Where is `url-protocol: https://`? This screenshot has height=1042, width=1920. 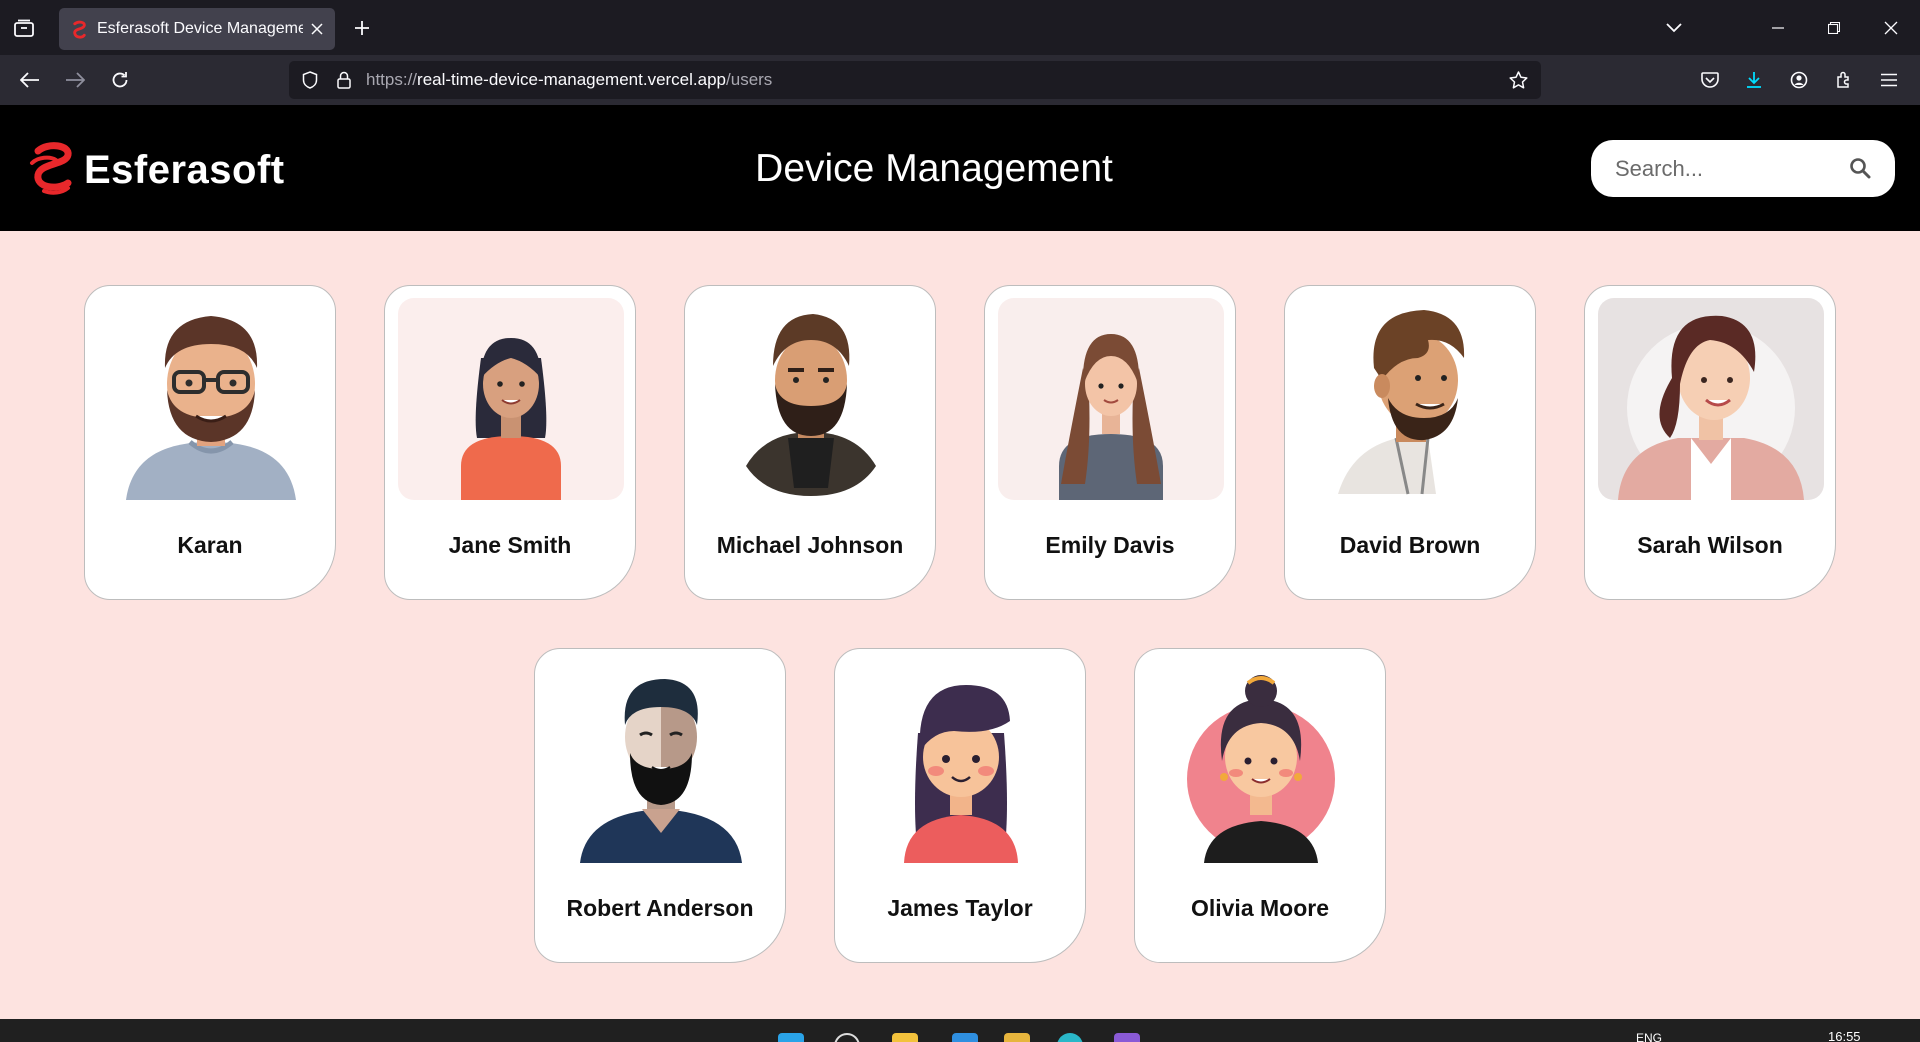 url-protocol: https:// is located at coordinates (392, 79).